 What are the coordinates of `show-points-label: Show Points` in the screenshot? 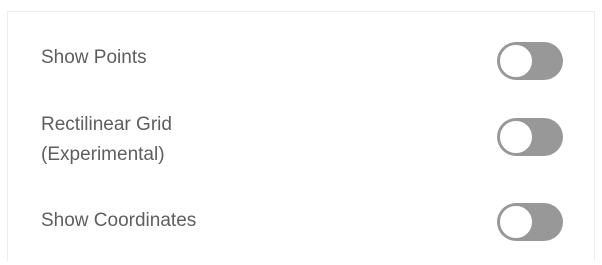 It's located at (94, 57).